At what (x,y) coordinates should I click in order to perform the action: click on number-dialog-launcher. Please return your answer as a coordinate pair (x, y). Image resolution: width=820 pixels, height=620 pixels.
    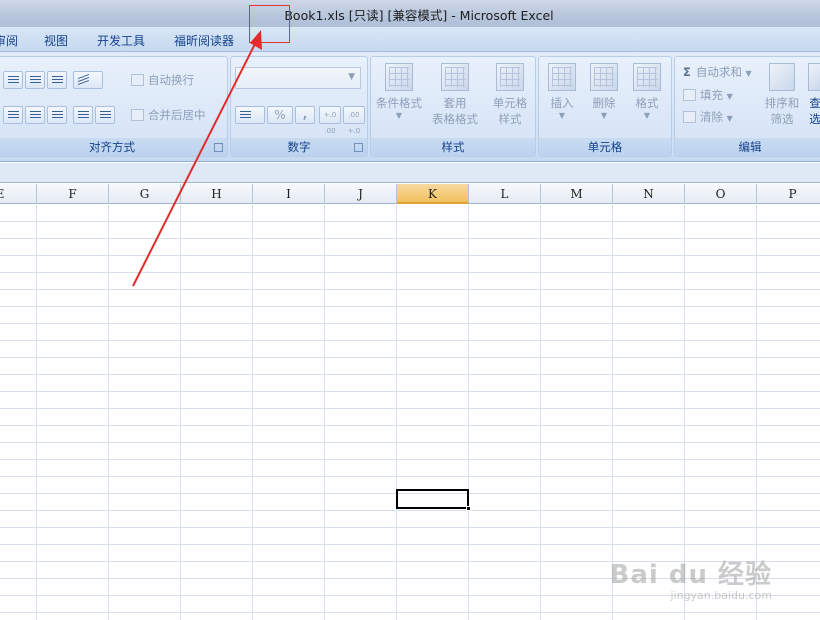
    Looking at the image, I should click on (358, 147).